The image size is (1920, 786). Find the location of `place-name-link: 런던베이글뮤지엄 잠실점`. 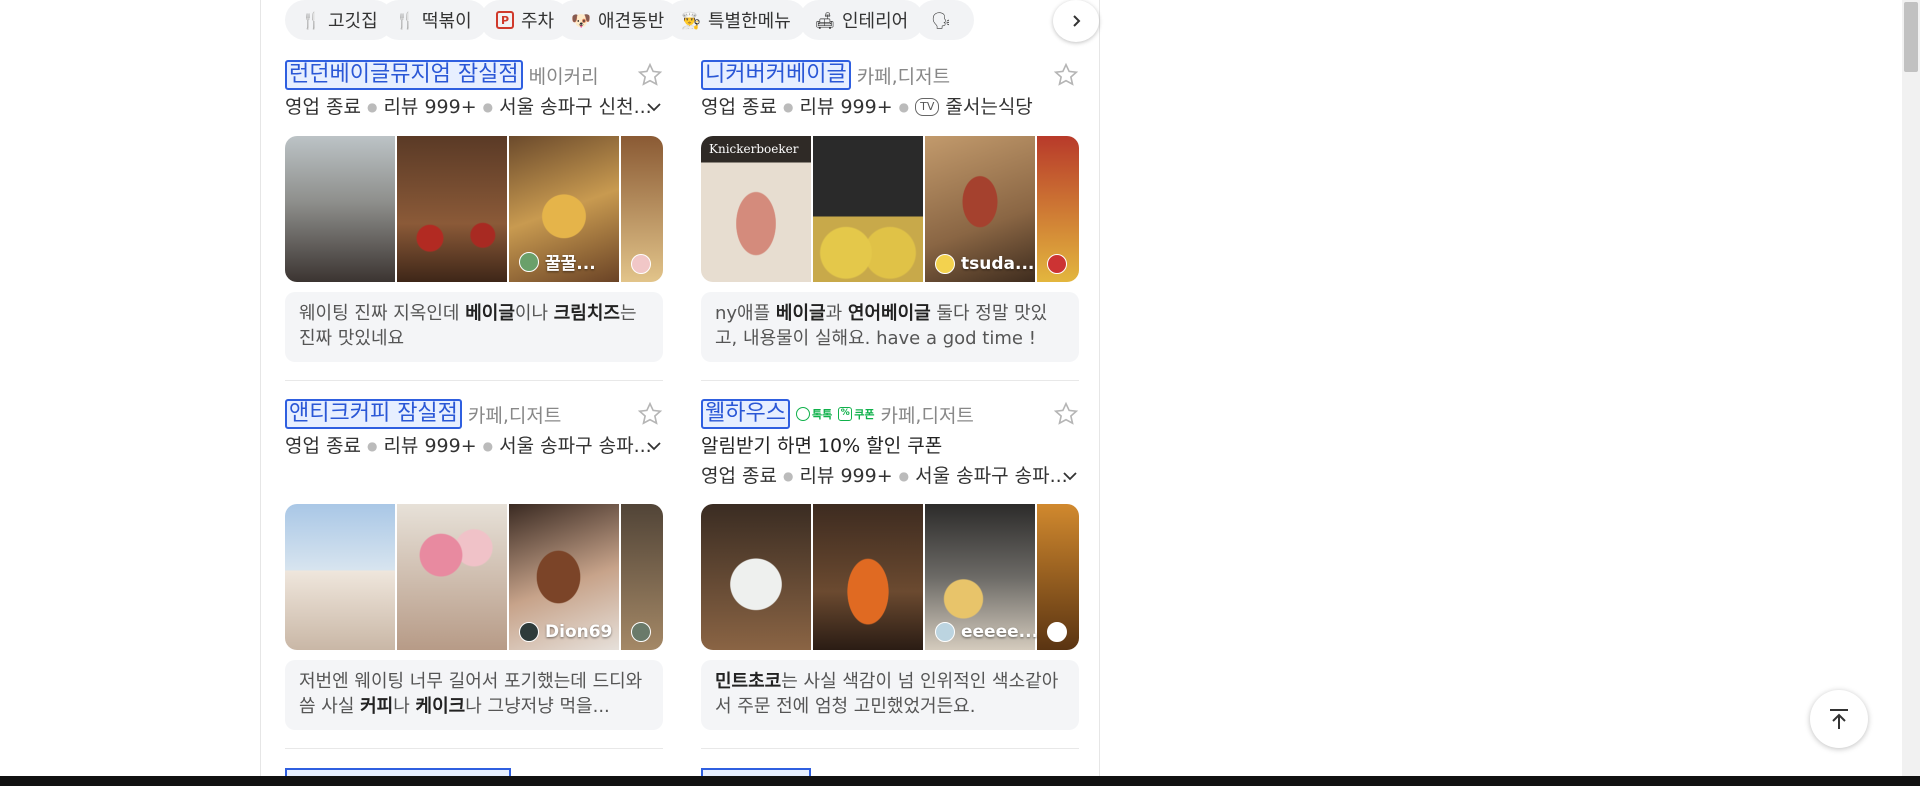

place-name-link: 런던베이글뮤지엄 잠실점 is located at coordinates (404, 75).